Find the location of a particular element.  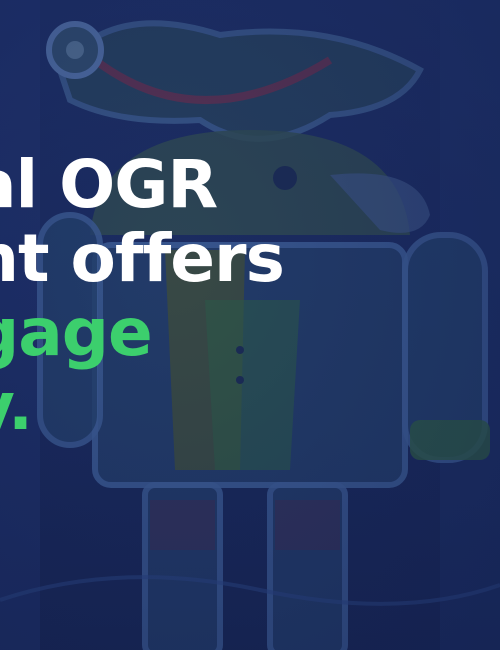

headline-line-4: y. is located at coordinates (16, 406).